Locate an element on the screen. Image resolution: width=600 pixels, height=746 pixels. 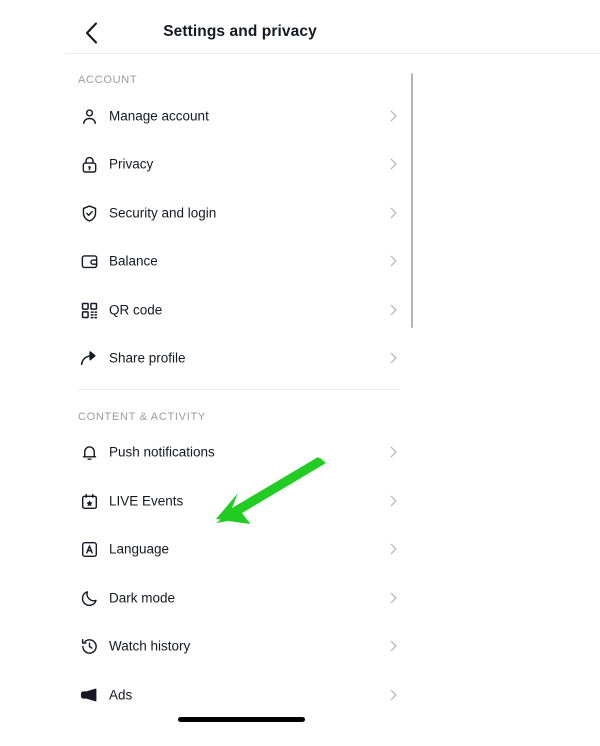
settings-row-language: Language is located at coordinates (239, 549).